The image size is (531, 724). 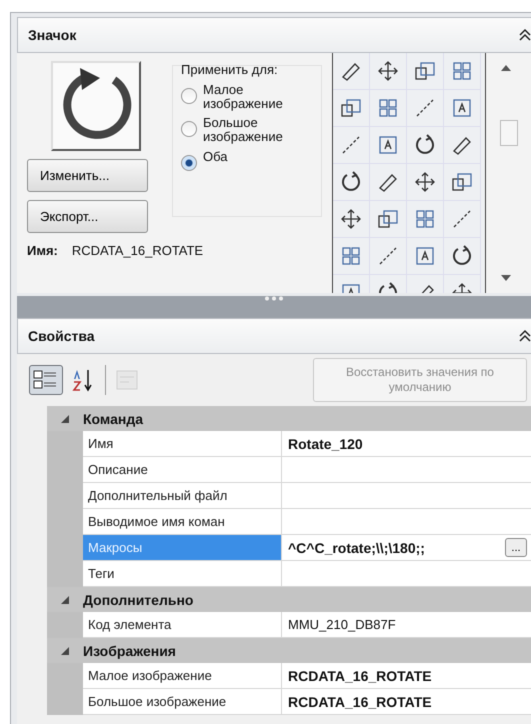 What do you see at coordinates (247, 130) in the screenshot?
I see `radio-label: Большое изображение` at bounding box center [247, 130].